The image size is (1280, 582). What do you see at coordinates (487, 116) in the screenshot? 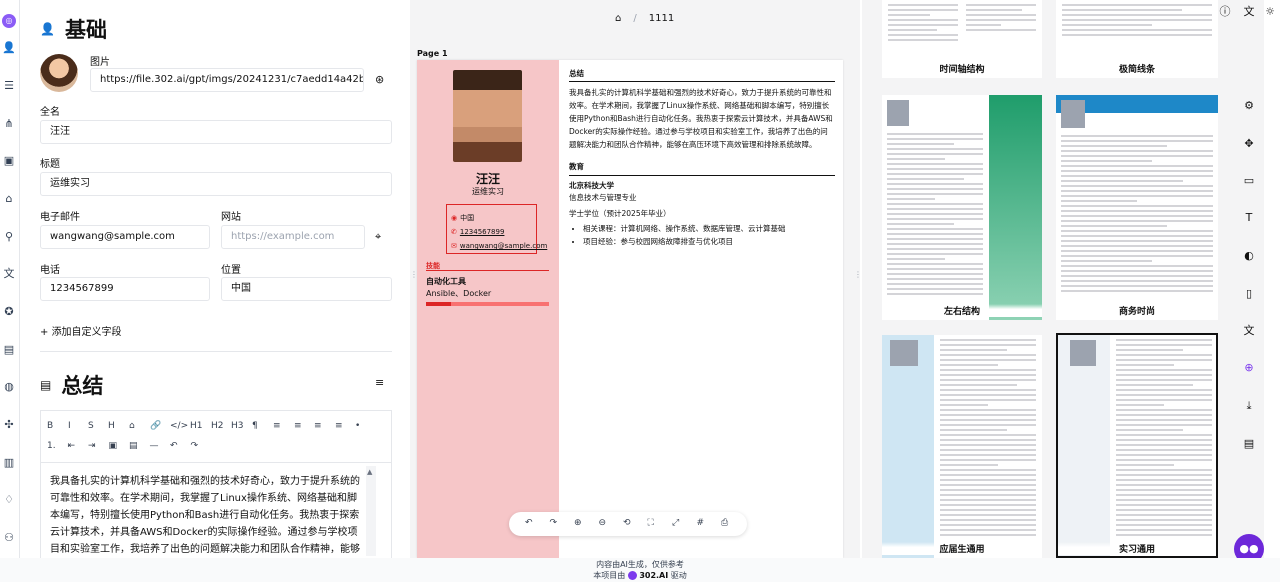
I see `resume-photo` at bounding box center [487, 116].